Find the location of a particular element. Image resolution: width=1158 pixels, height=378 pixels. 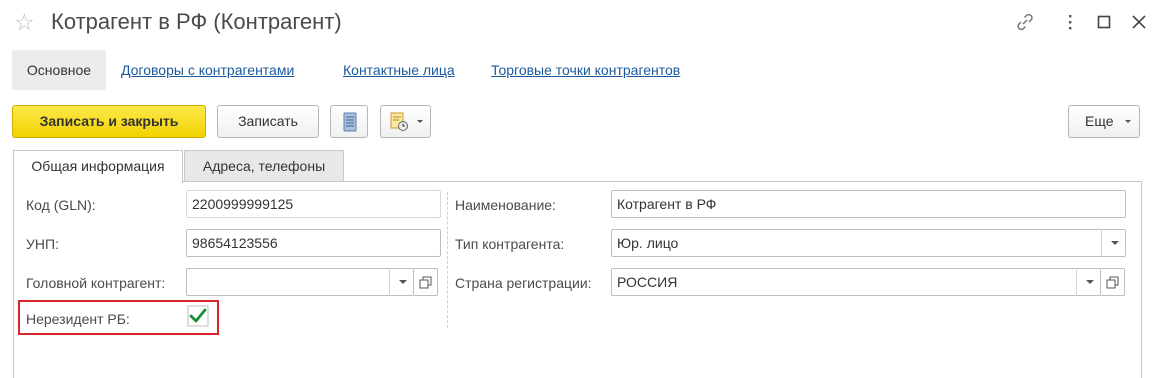

country-field: РОССИЯ is located at coordinates (856, 282).